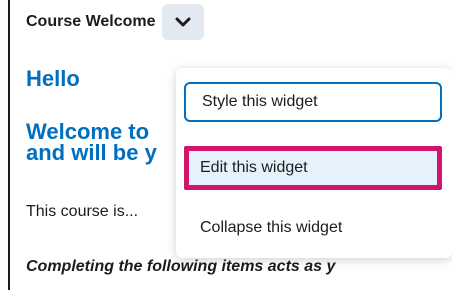 The image size is (452, 290). I want to click on chevron-down-icon, so click(183, 22).